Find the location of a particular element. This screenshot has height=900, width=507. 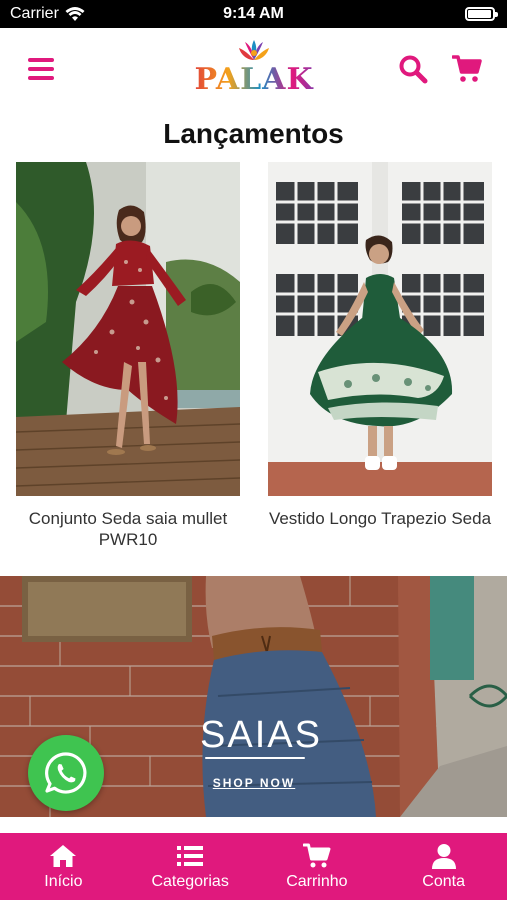

banner-divider is located at coordinates (255, 758).